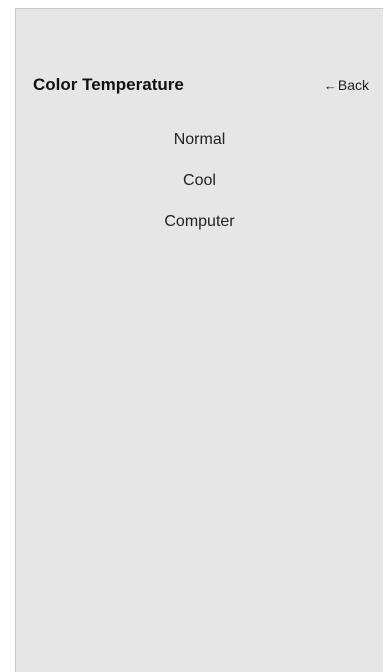  Describe the element at coordinates (330, 85) in the screenshot. I see `arrow-left-icon: ←` at that location.